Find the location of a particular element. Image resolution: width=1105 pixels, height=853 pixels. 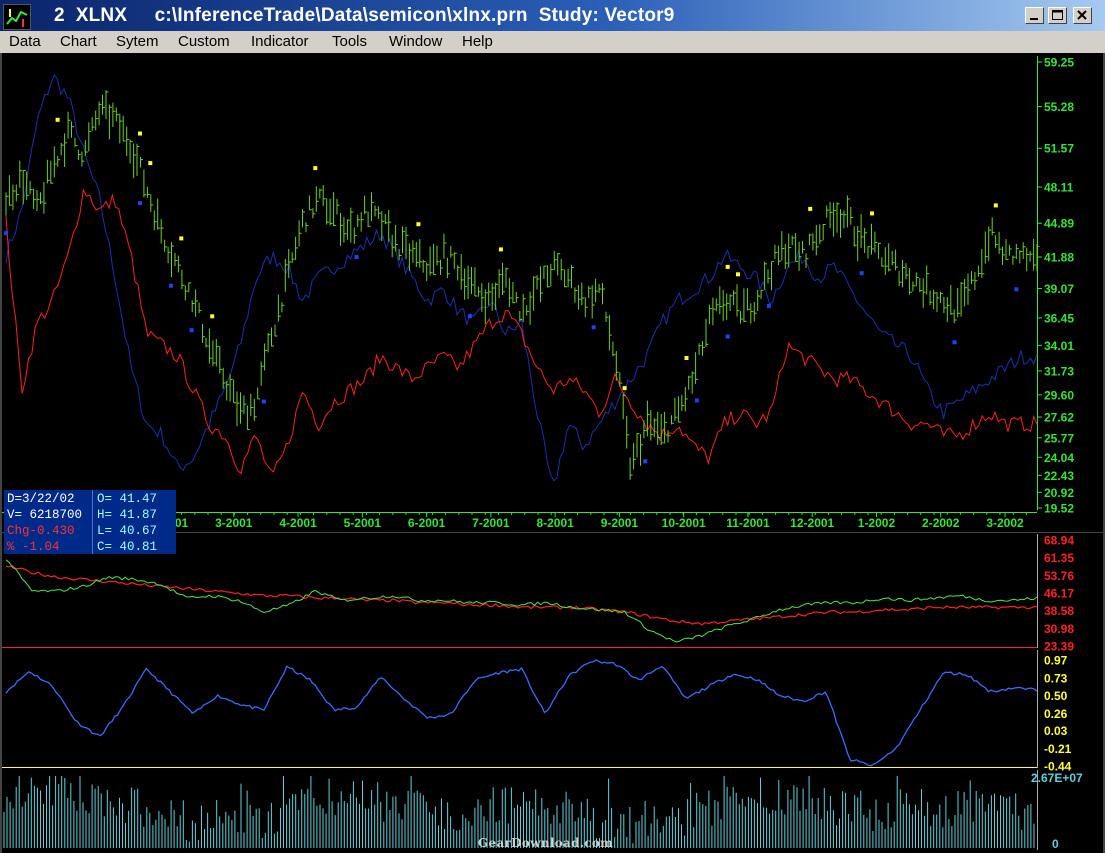

close-icon is located at coordinates (1082, 15).